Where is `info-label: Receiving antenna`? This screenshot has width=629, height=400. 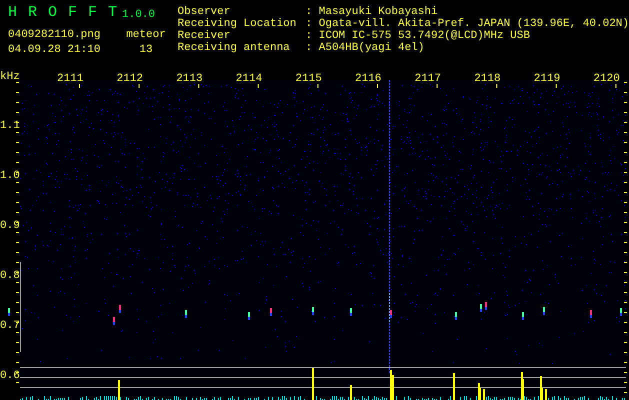 info-label: Receiving antenna is located at coordinates (234, 48).